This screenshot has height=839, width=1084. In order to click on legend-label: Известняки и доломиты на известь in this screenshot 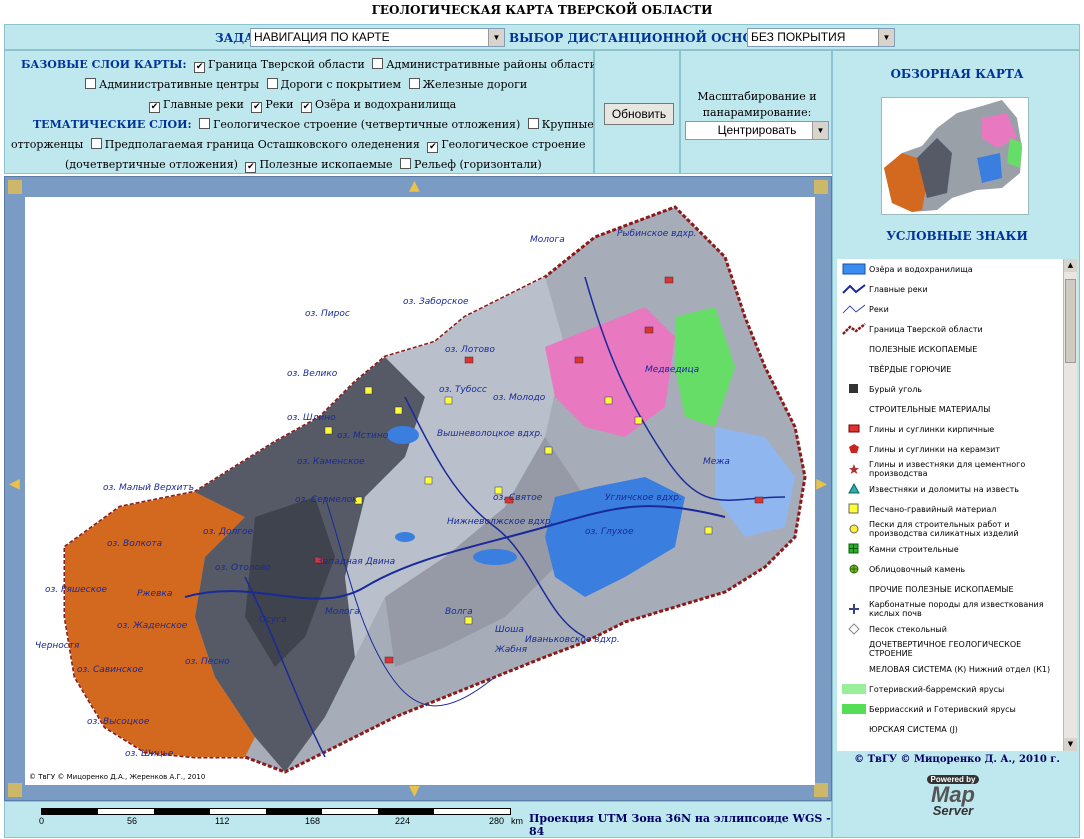, I will do `click(944, 489)`.